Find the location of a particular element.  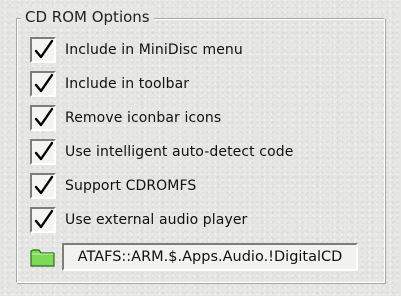

folder-icon is located at coordinates (43, 257).